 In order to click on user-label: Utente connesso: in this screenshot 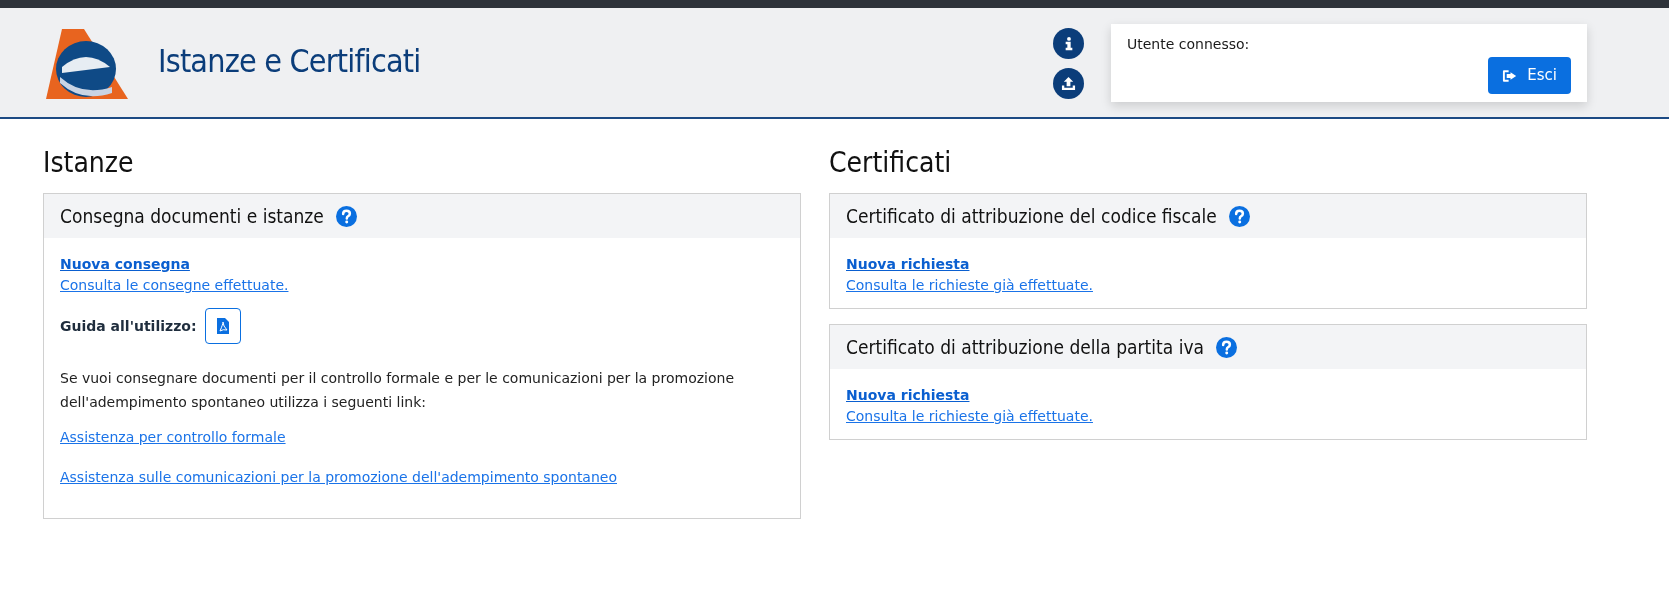, I will do `click(1188, 44)`.